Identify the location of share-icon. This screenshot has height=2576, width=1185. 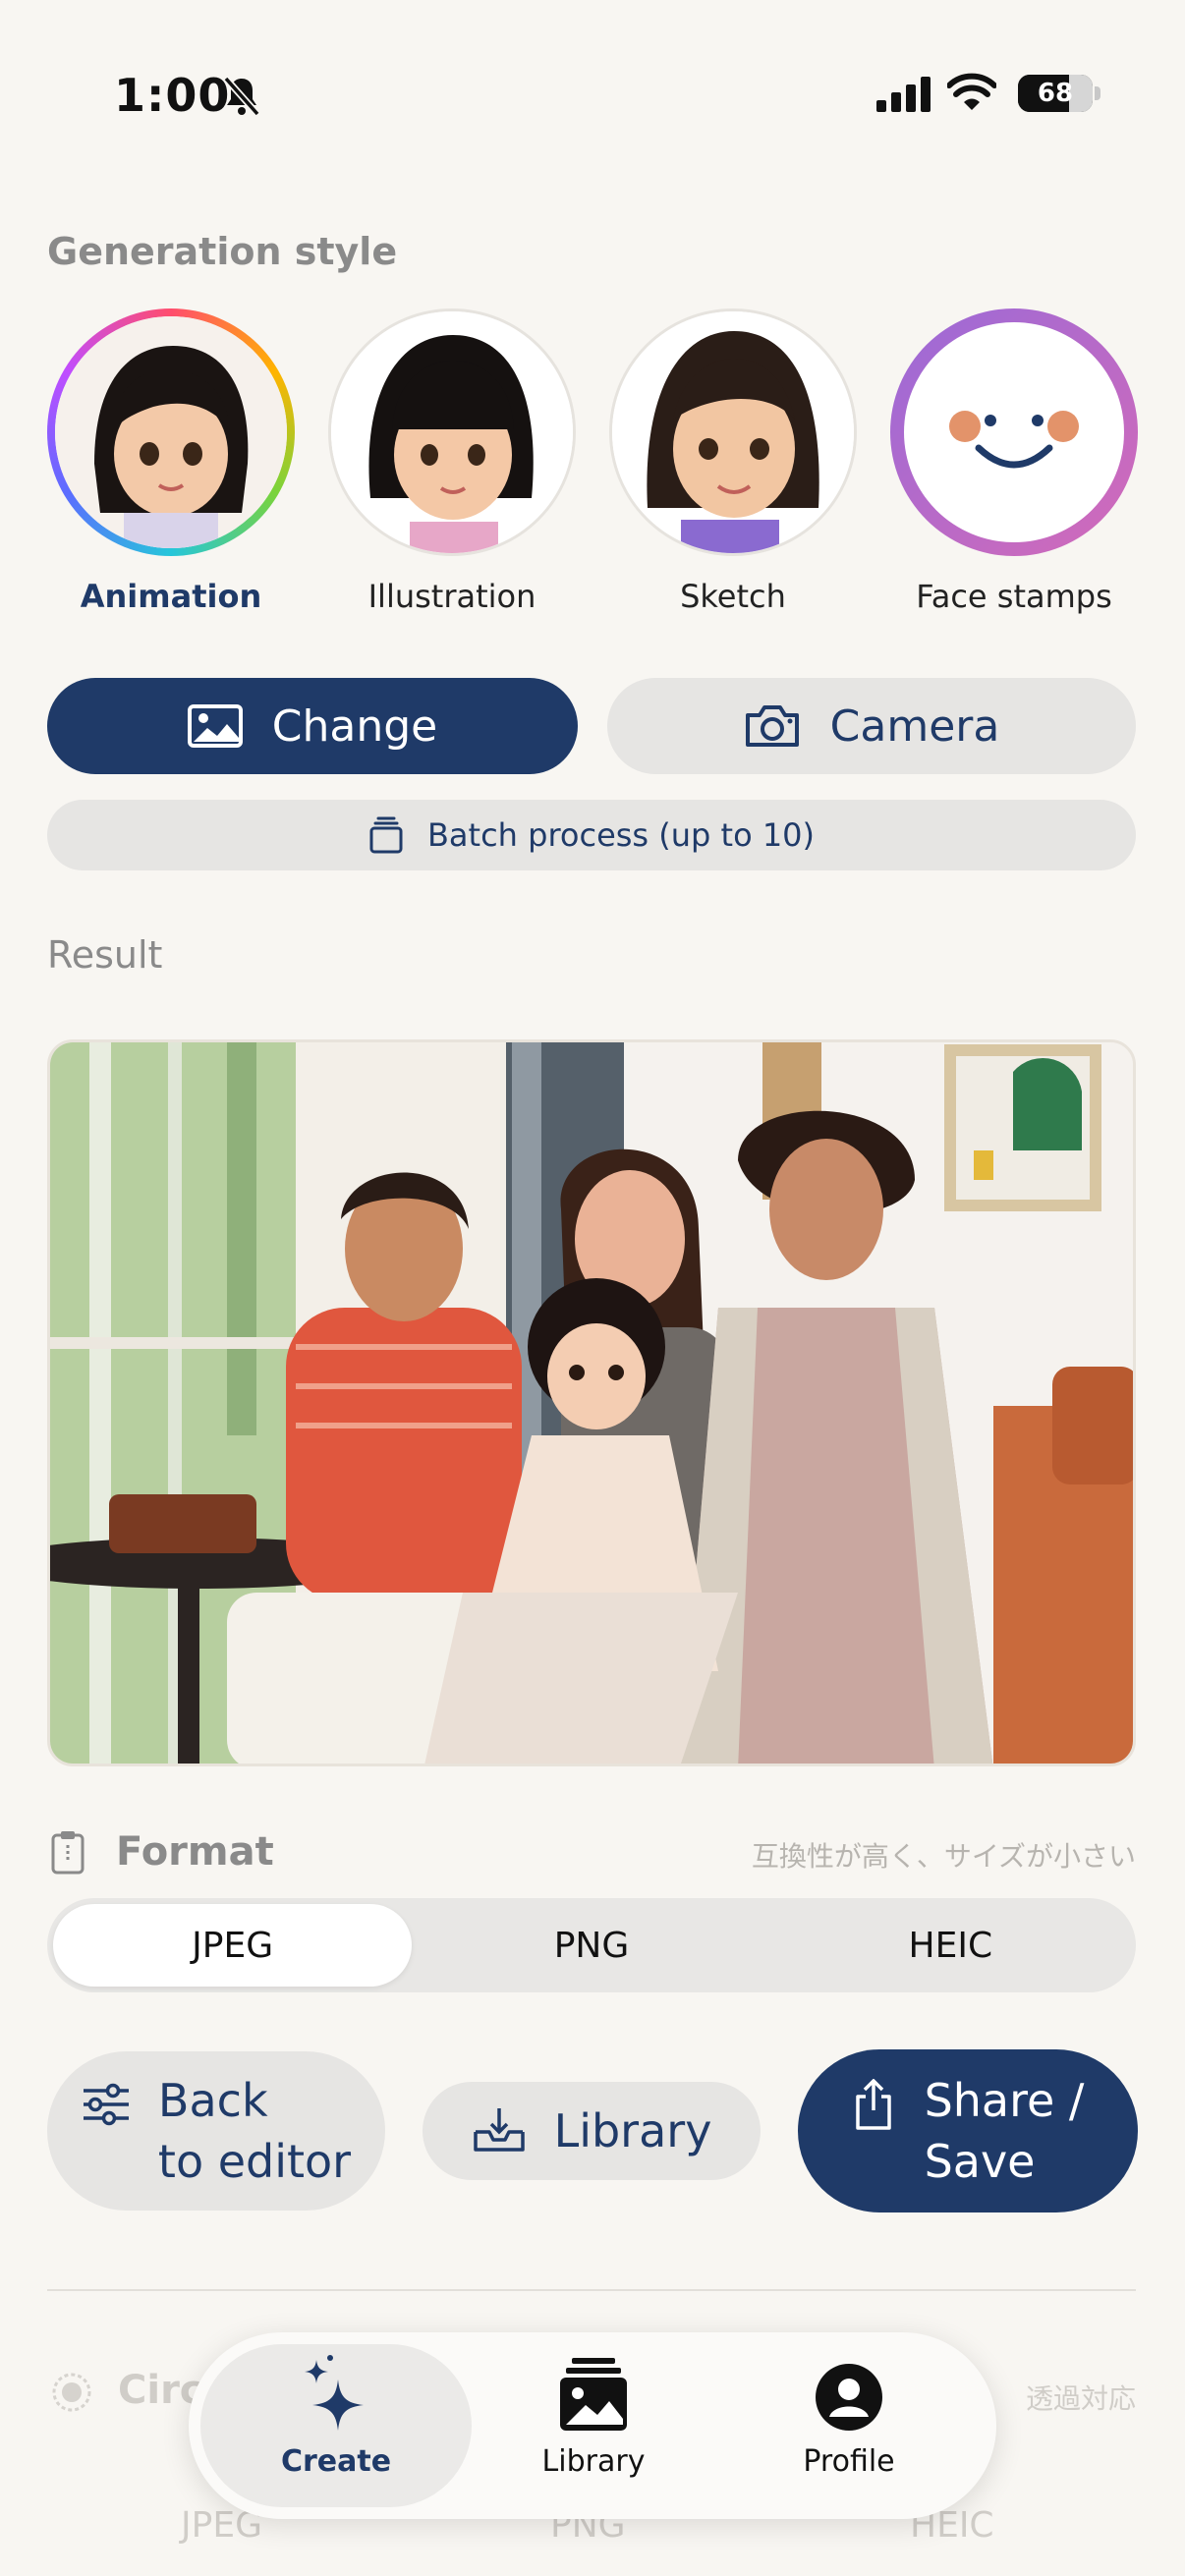
(874, 2105).